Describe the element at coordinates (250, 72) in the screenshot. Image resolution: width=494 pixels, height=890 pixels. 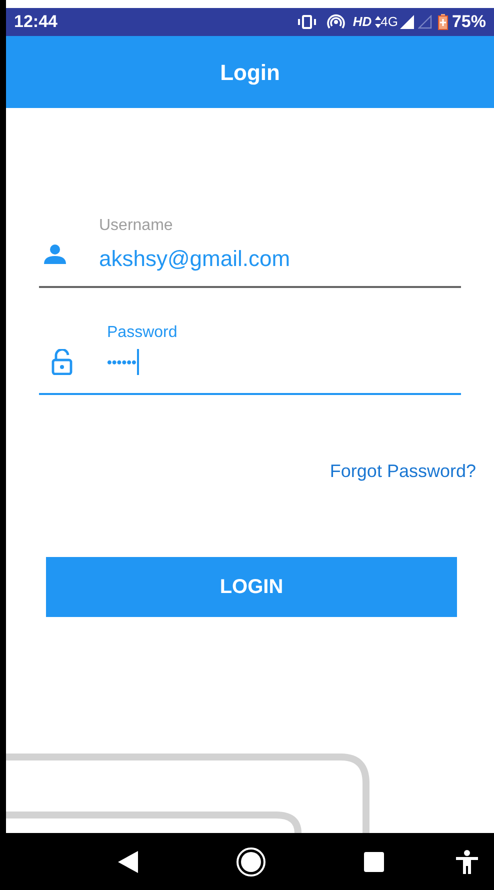
I see `app-bar-title: Login` at that location.